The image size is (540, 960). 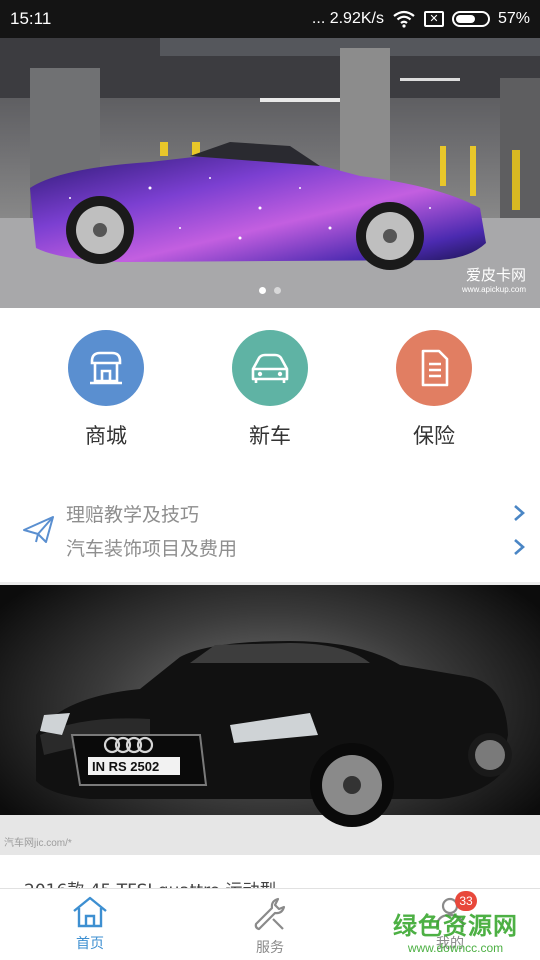 What do you see at coordinates (90, 912) in the screenshot?
I see `home-icon` at bounding box center [90, 912].